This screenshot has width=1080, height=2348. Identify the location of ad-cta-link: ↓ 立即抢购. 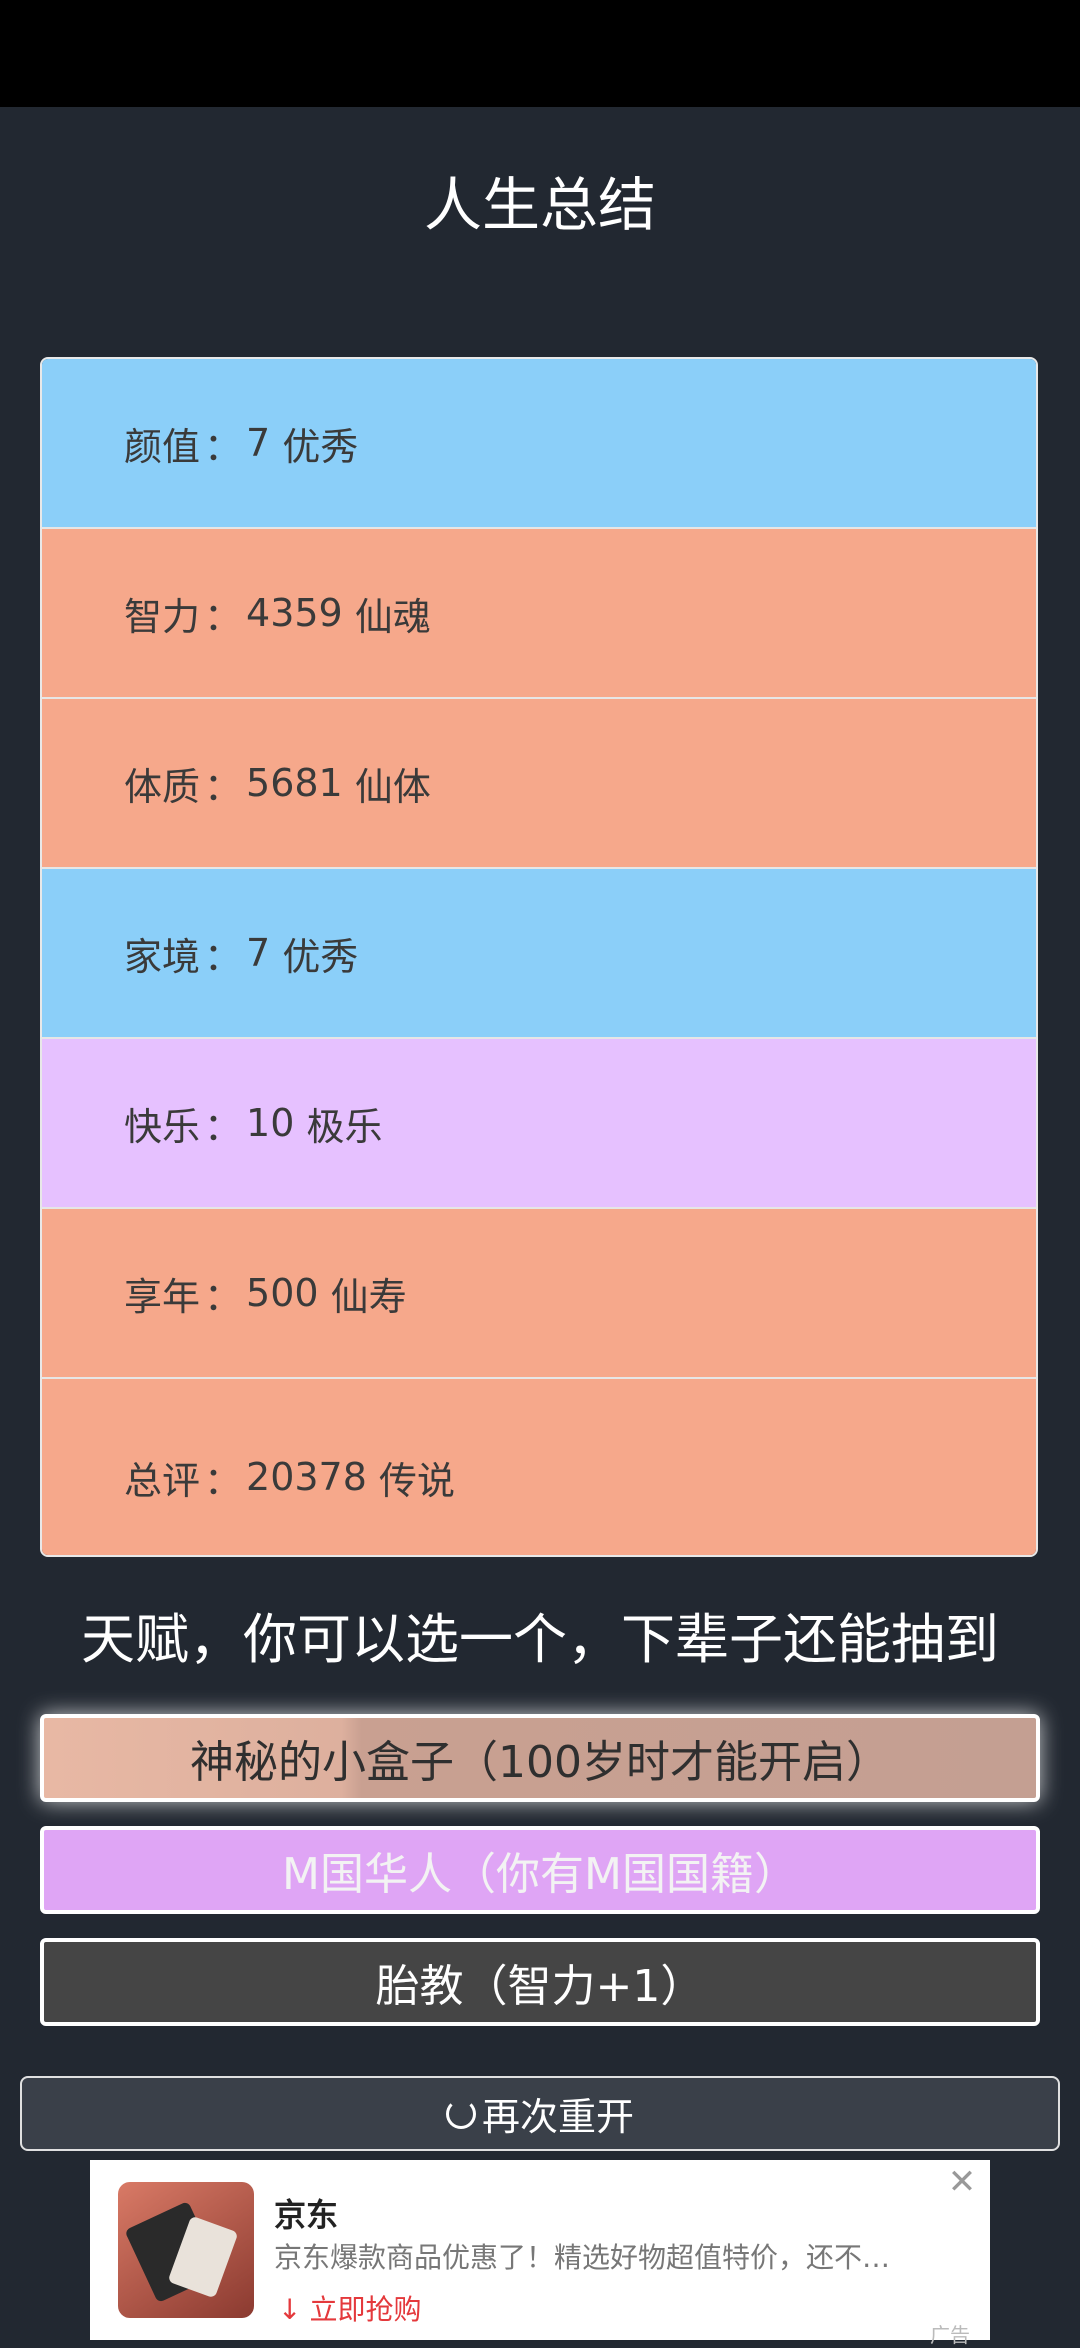
(349, 2308).